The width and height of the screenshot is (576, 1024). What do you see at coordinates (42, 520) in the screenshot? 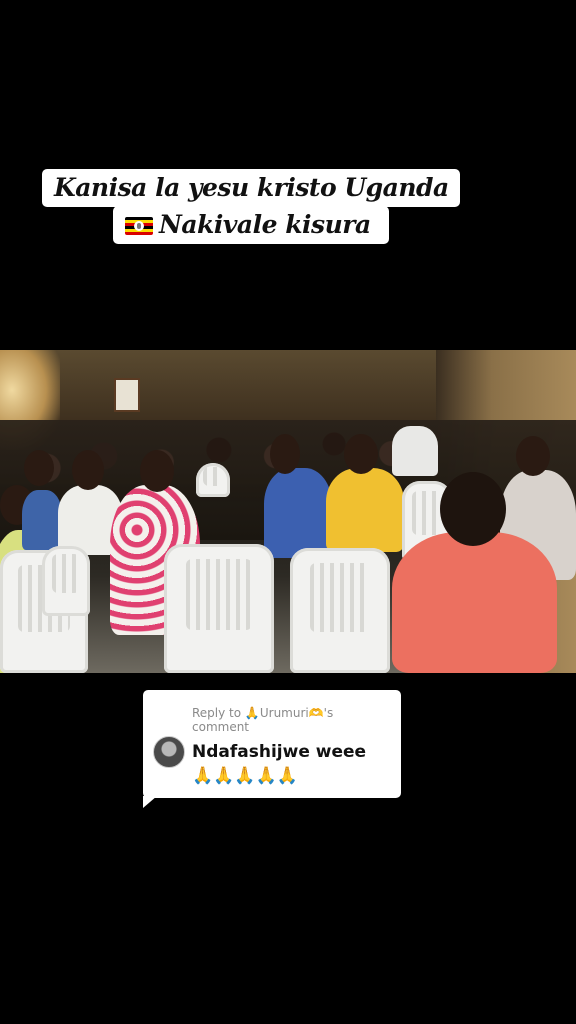
I see `person-blue-dress` at bounding box center [42, 520].